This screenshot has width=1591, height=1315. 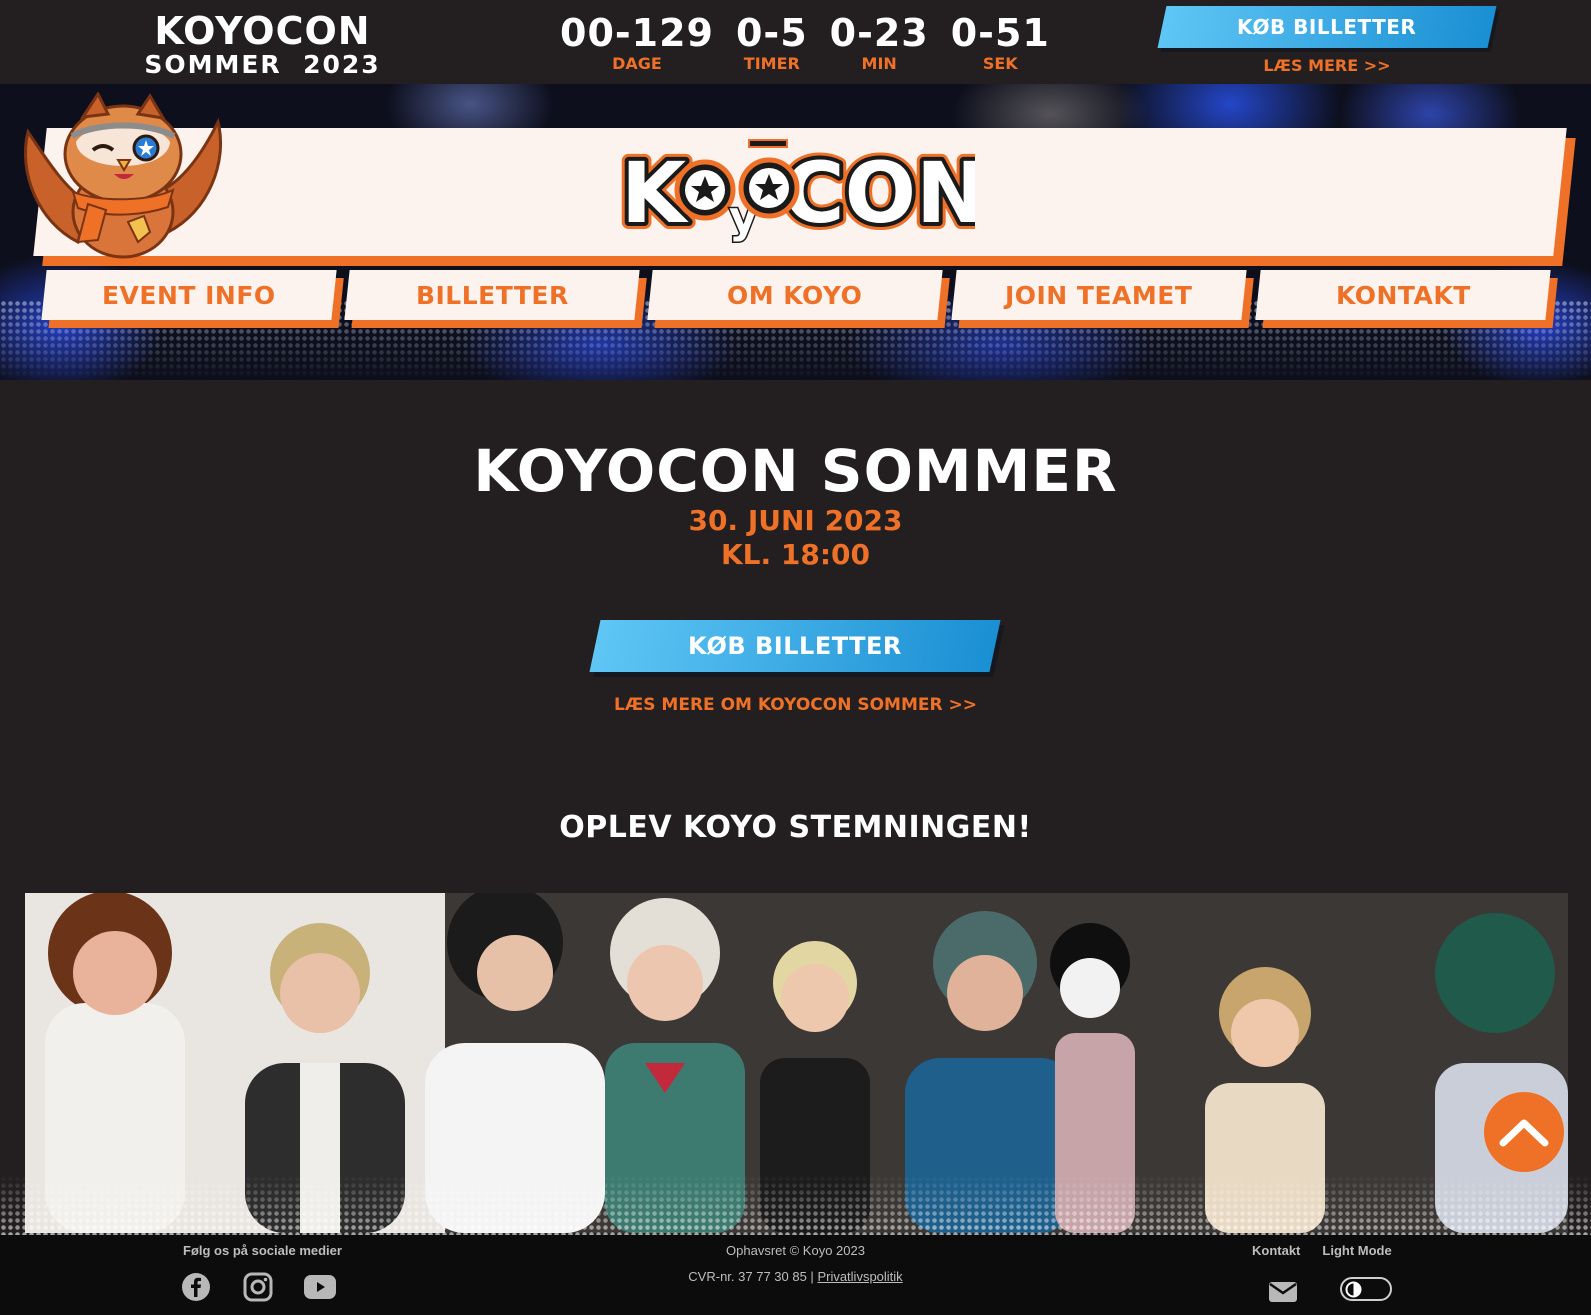 What do you see at coordinates (795, 554) in the screenshot?
I see `event-time: KL. 18:00` at bounding box center [795, 554].